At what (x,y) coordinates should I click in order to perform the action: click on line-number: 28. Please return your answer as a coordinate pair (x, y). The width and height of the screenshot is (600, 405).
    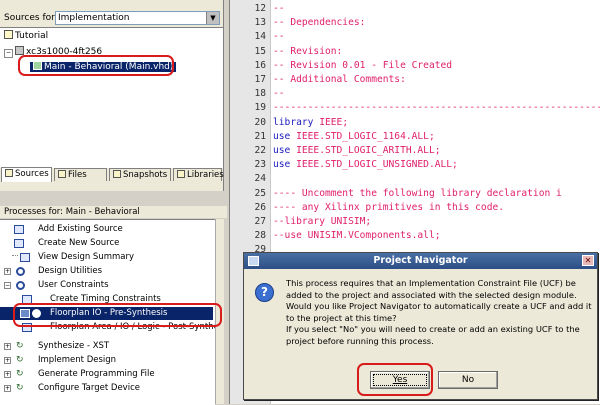
    Looking at the image, I should click on (260, 236).